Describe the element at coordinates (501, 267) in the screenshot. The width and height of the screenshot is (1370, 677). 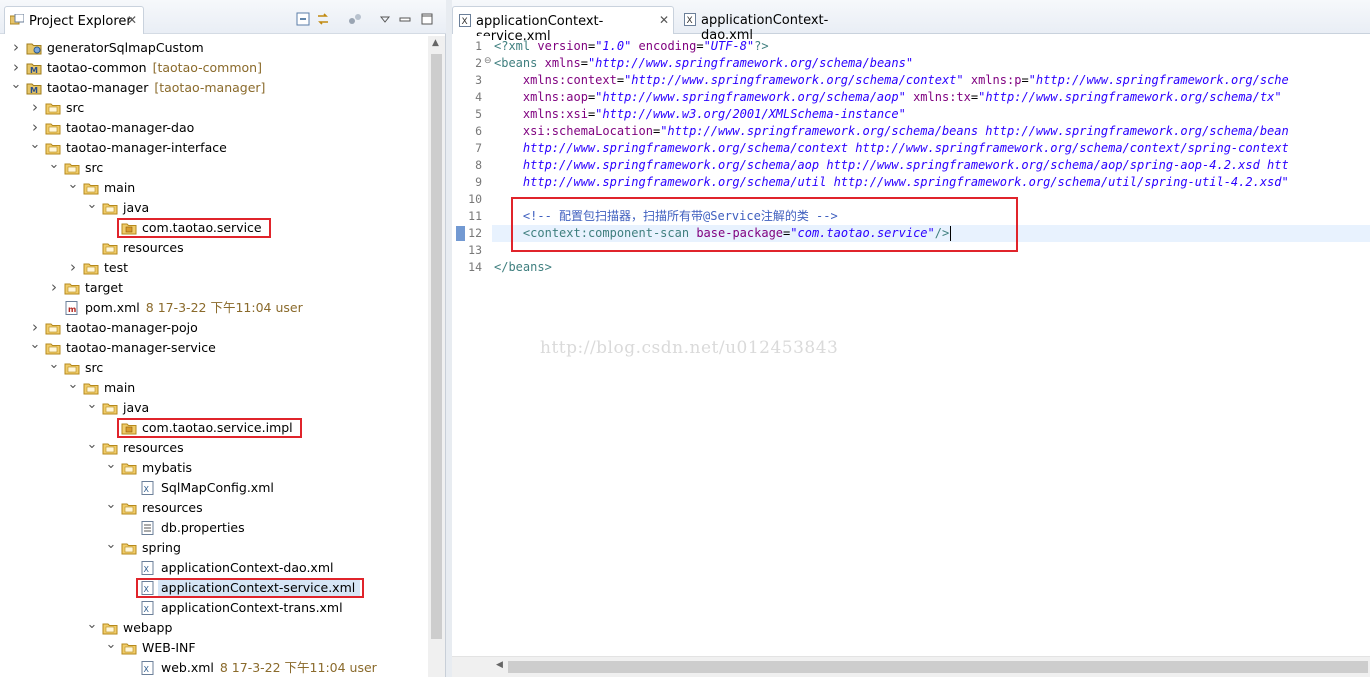
I see `code-token: </` at that location.